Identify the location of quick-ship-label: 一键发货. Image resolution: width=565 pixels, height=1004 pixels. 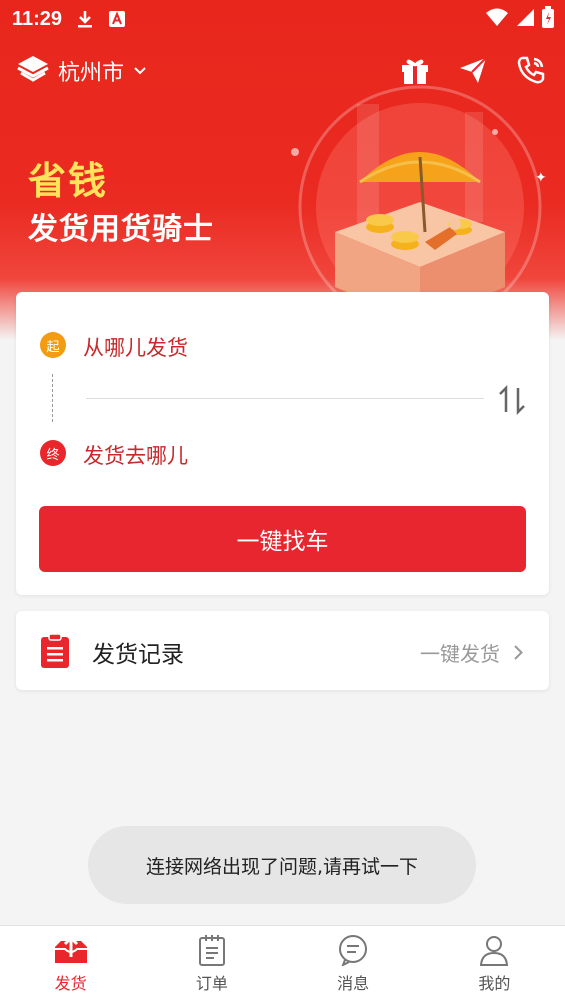
(460, 654).